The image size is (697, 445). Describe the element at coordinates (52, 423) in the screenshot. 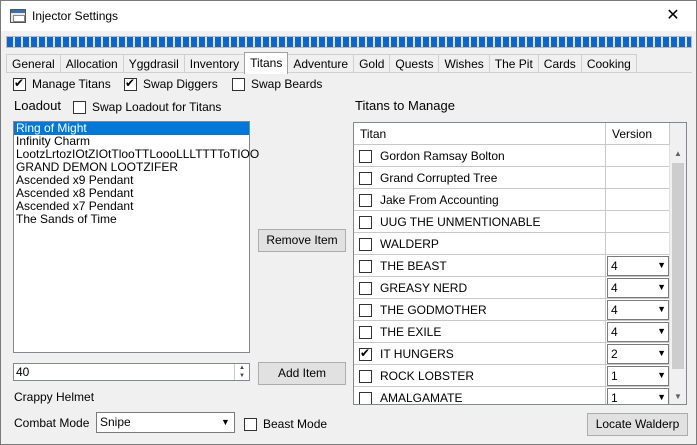

I see `combat-mode-label: Combat Mode` at that location.